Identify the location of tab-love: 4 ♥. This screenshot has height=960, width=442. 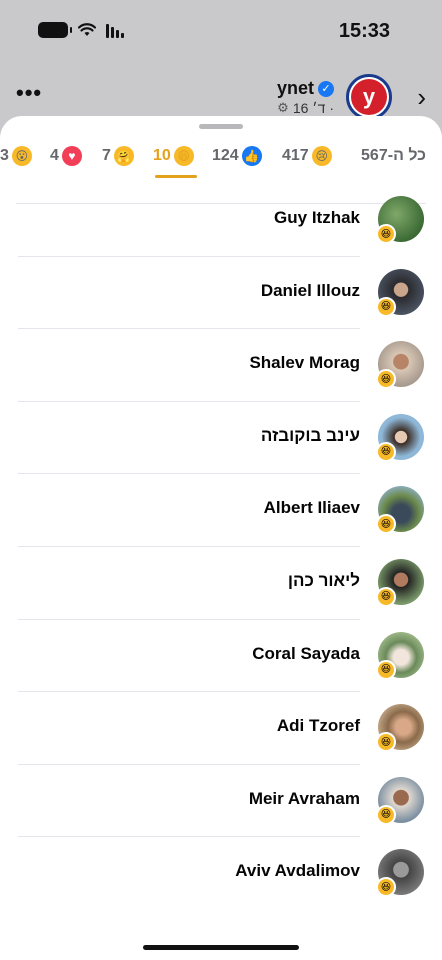
(66, 156).